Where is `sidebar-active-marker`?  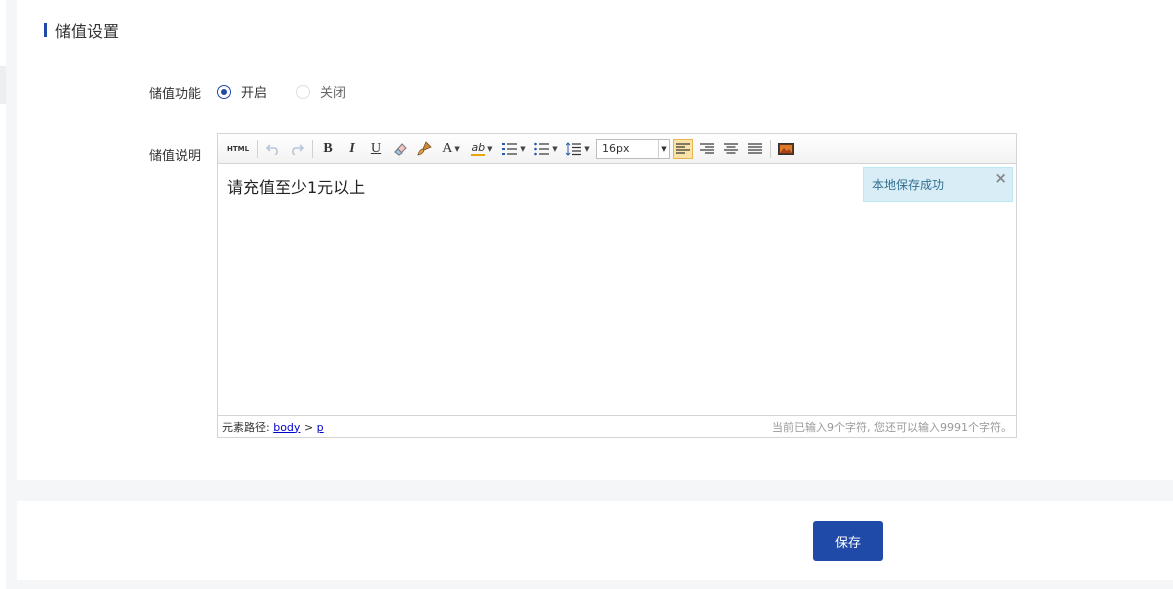
sidebar-active-marker is located at coordinates (3, 85).